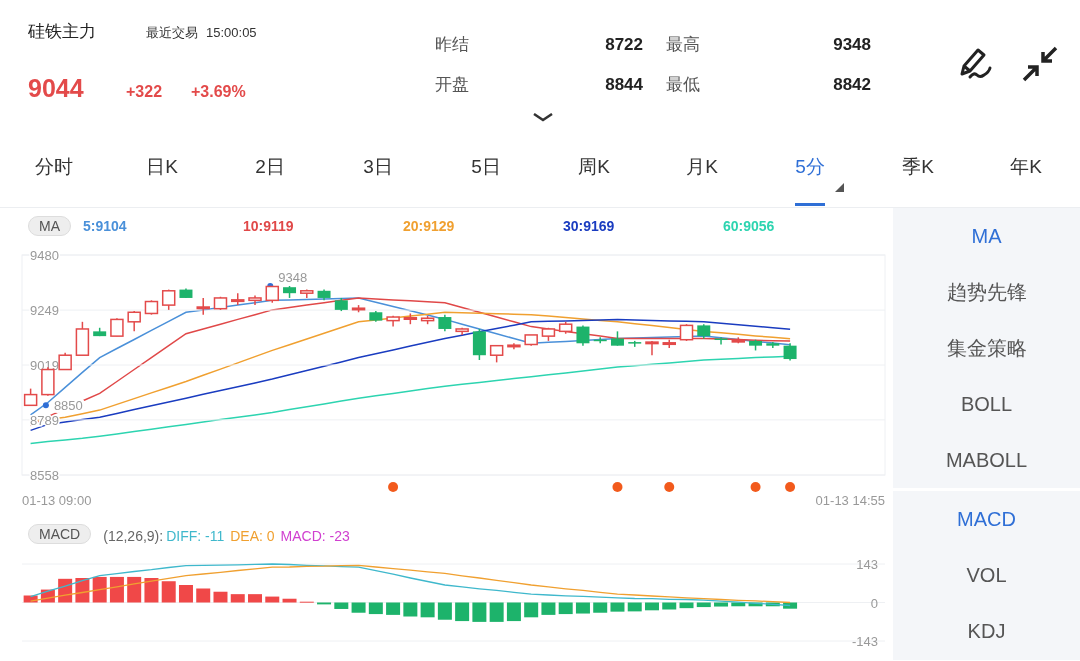  What do you see at coordinates (429, 226) in the screenshot?
I see `ma-value: 20:9129` at bounding box center [429, 226].